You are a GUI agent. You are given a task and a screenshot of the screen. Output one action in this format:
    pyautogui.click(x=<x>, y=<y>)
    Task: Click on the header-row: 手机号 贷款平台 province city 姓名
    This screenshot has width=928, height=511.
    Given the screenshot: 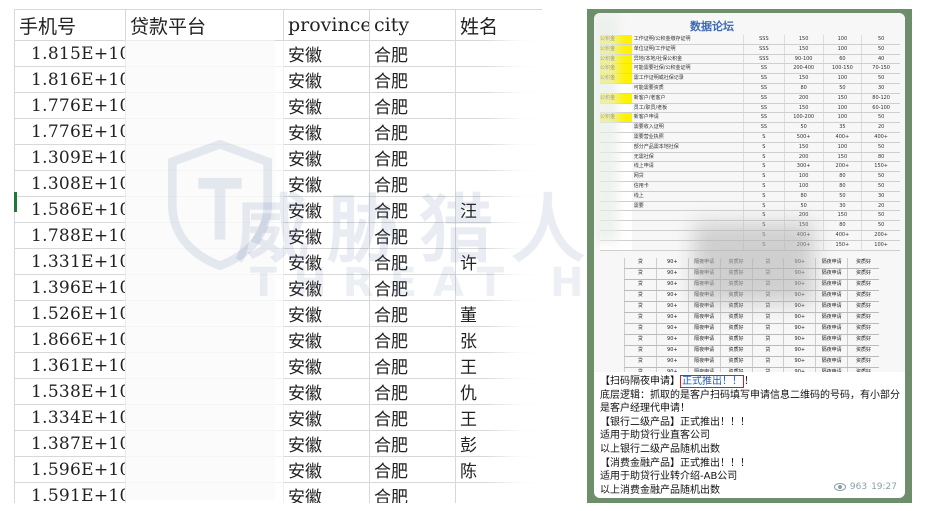 What is the action you would take?
    pyautogui.click(x=278, y=25)
    